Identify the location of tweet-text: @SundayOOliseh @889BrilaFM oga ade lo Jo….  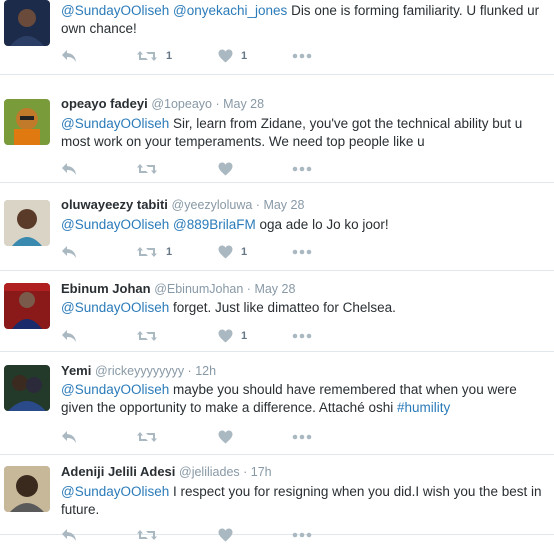
(305, 225).